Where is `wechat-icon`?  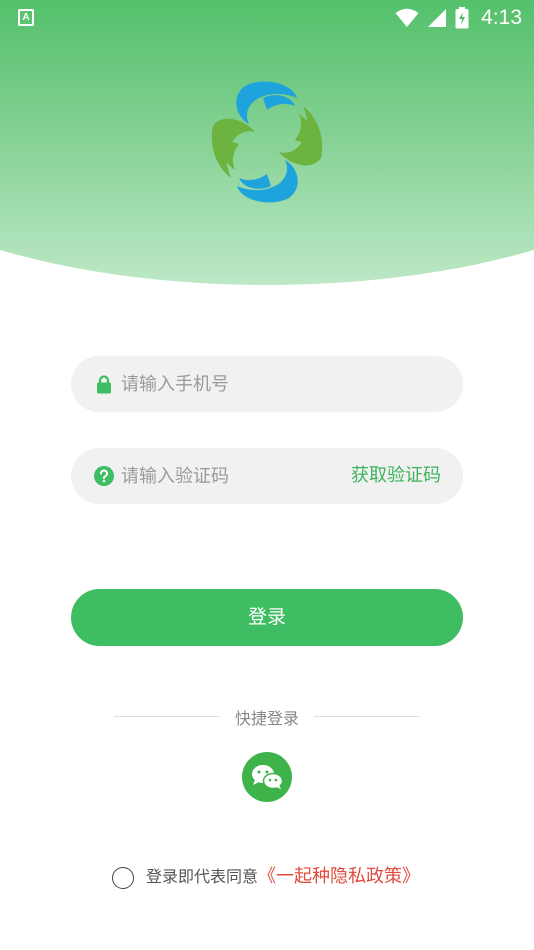 wechat-icon is located at coordinates (268, 777).